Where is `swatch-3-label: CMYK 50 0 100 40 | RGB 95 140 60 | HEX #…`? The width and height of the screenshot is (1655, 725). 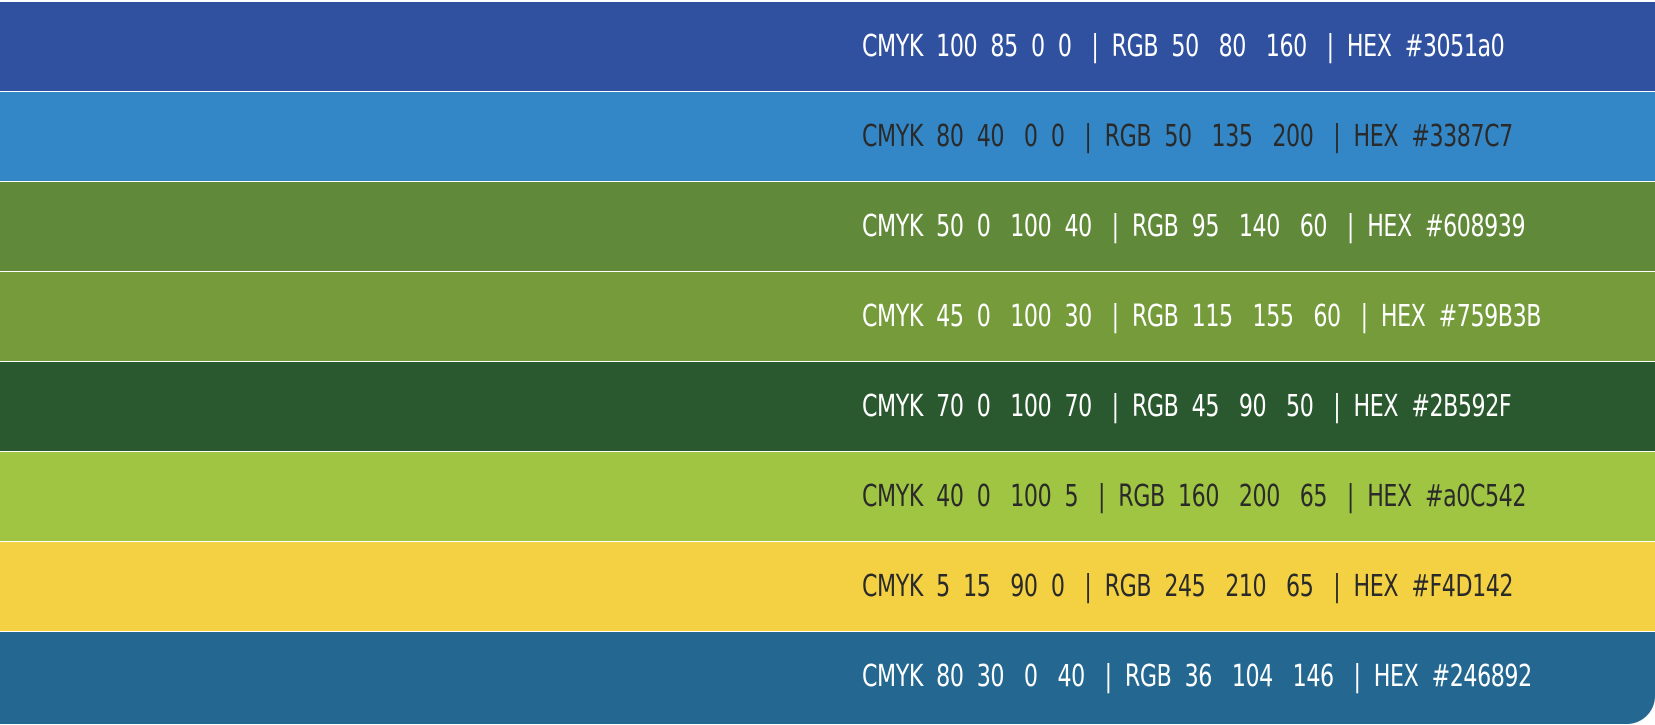
swatch-3-label: CMYK 50 0 100 40 | RGB 95 140 60 | HEX #… is located at coordinates (1194, 226).